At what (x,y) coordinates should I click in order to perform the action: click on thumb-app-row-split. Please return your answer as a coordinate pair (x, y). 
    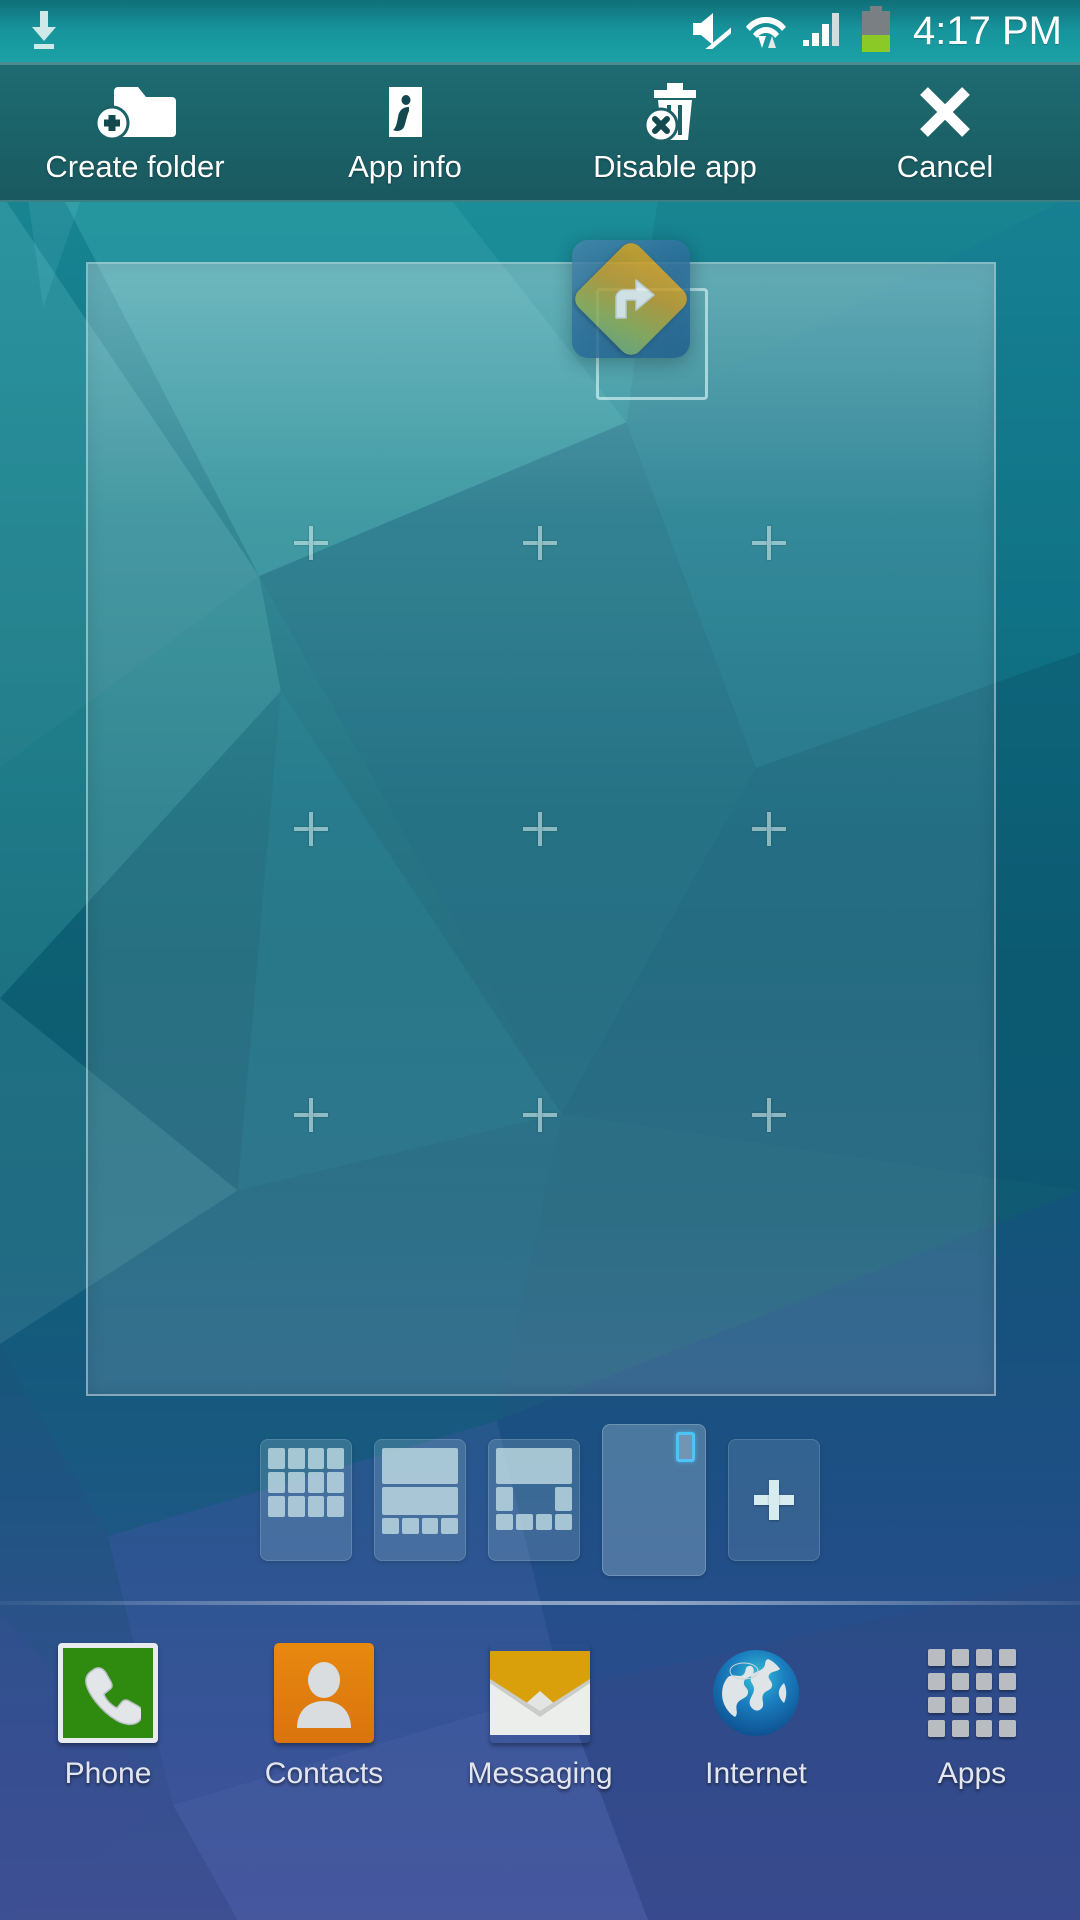
    Looking at the image, I should click on (534, 1499).